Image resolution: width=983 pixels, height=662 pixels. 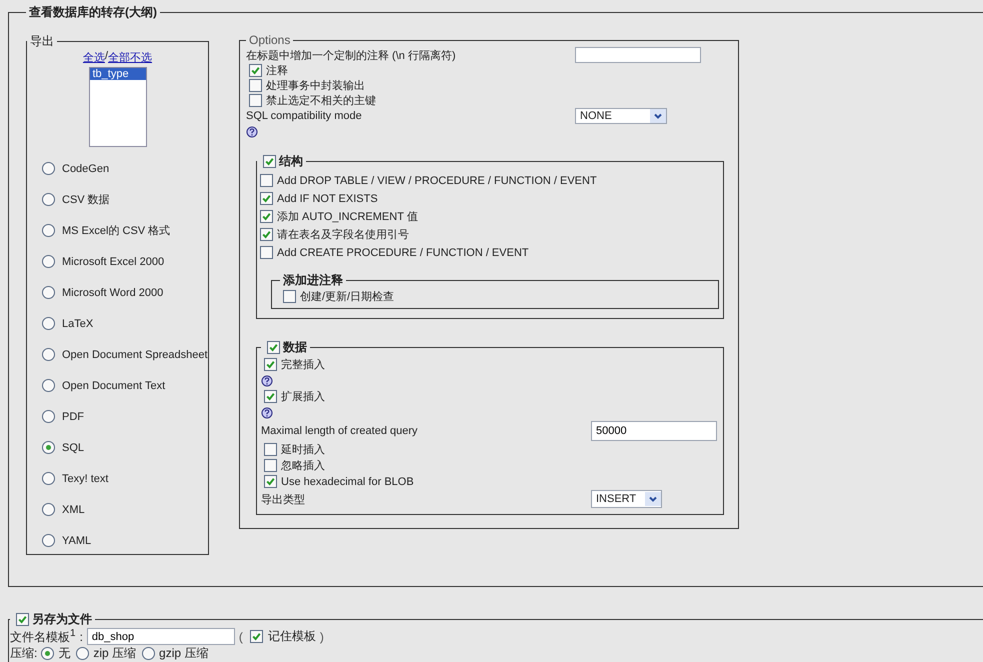 I want to click on parenthesis: ), so click(x=322, y=637).